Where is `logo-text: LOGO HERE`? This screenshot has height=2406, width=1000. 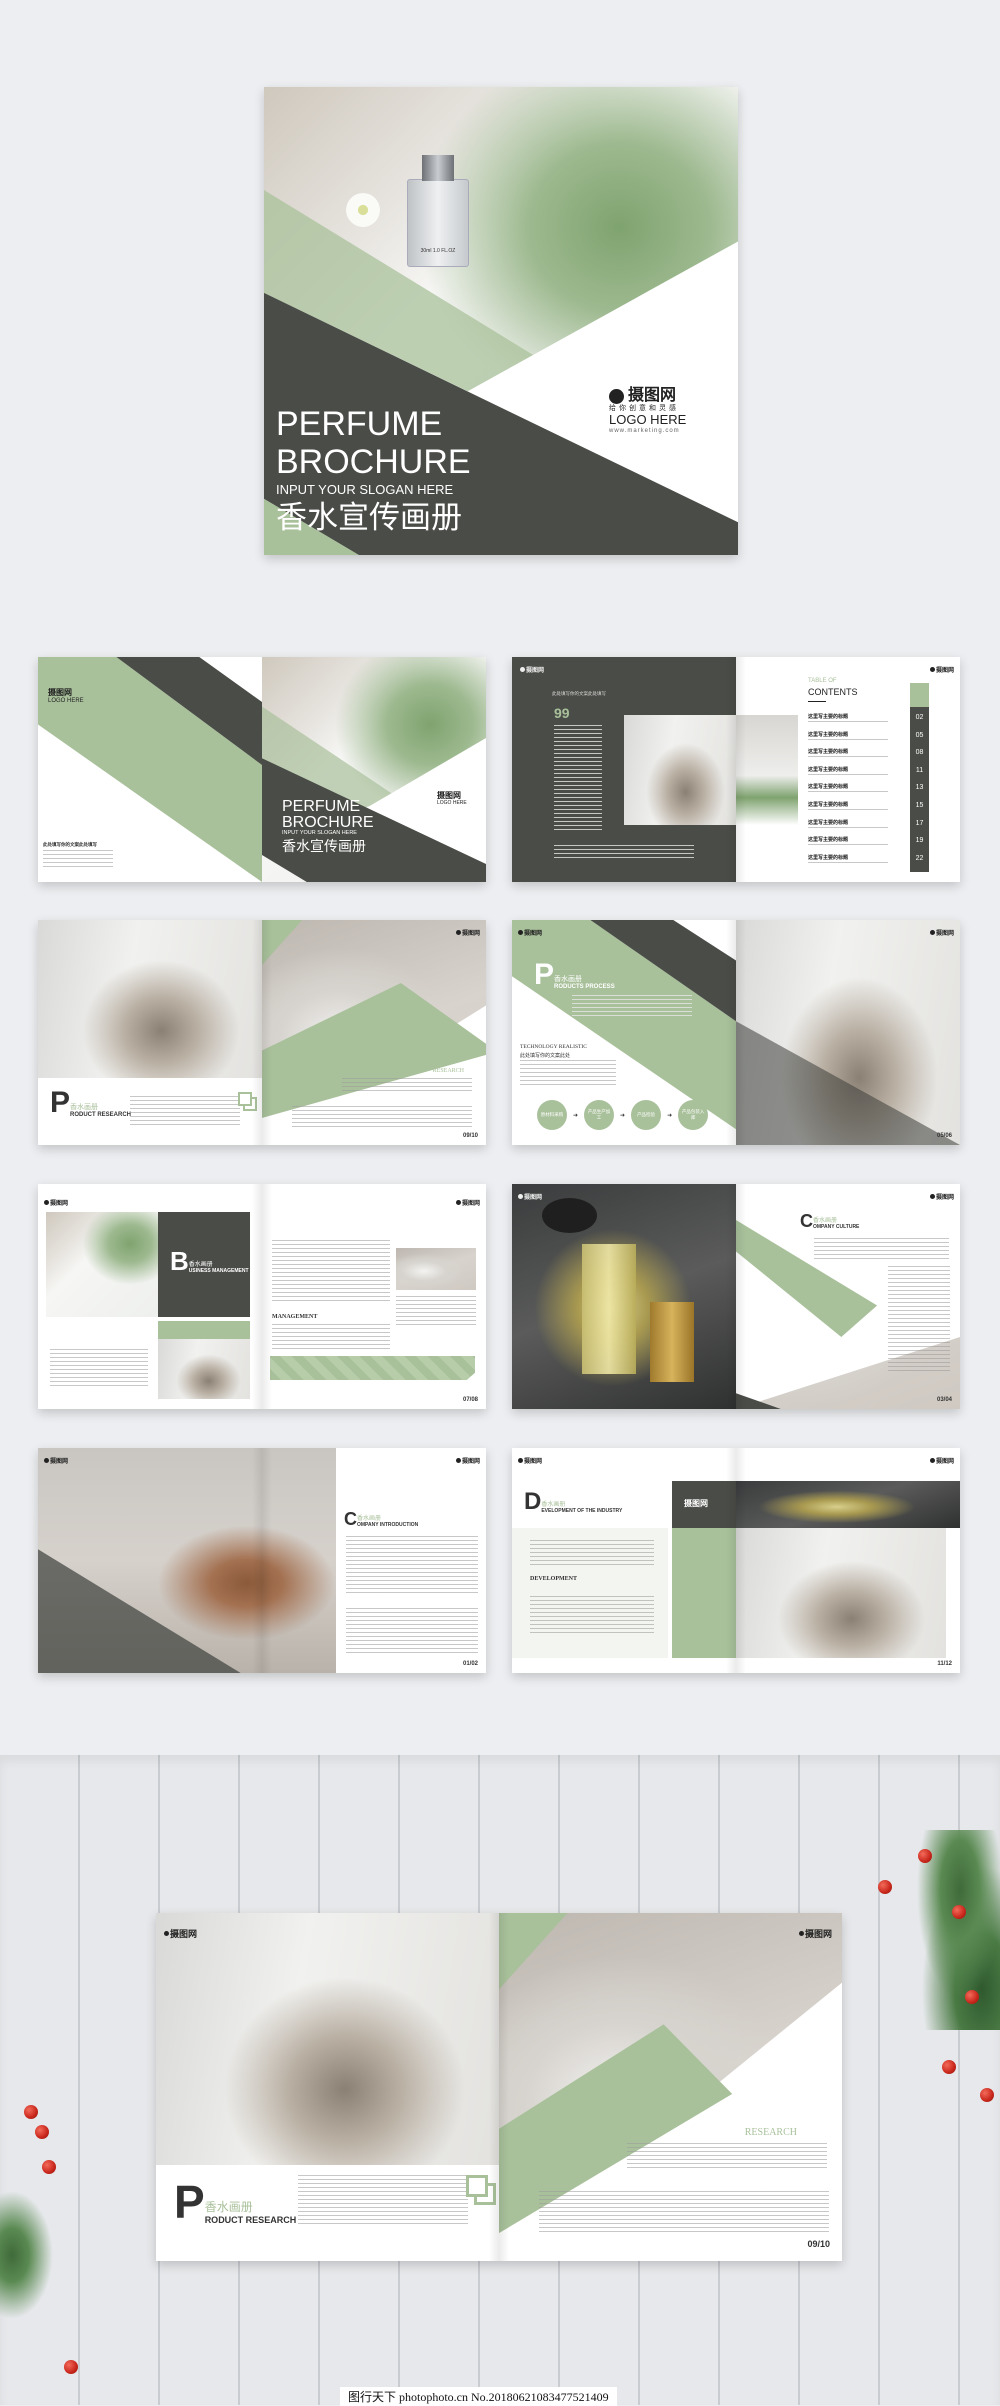 logo-text: LOGO HERE is located at coordinates (452, 802).